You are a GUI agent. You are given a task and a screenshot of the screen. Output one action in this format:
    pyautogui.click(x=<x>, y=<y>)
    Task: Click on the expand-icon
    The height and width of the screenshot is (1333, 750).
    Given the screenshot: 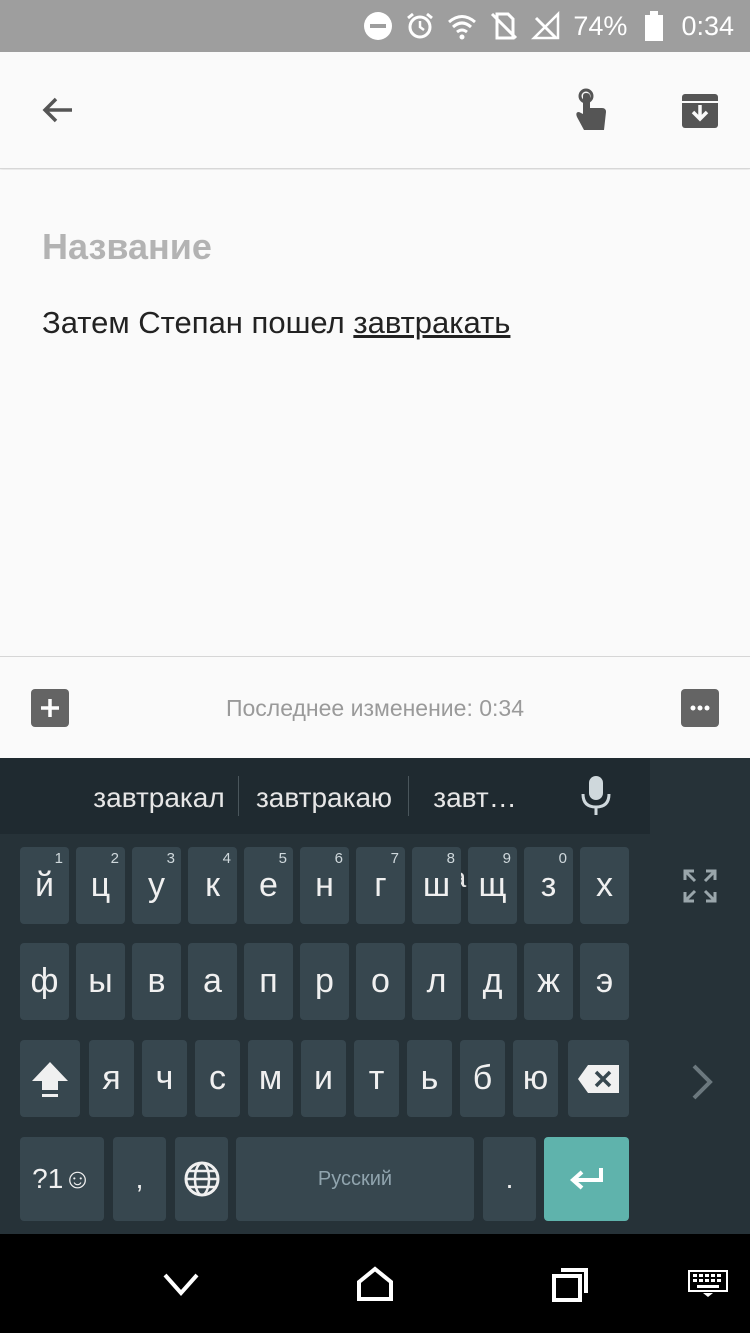 What is the action you would take?
    pyautogui.click(x=700, y=886)
    